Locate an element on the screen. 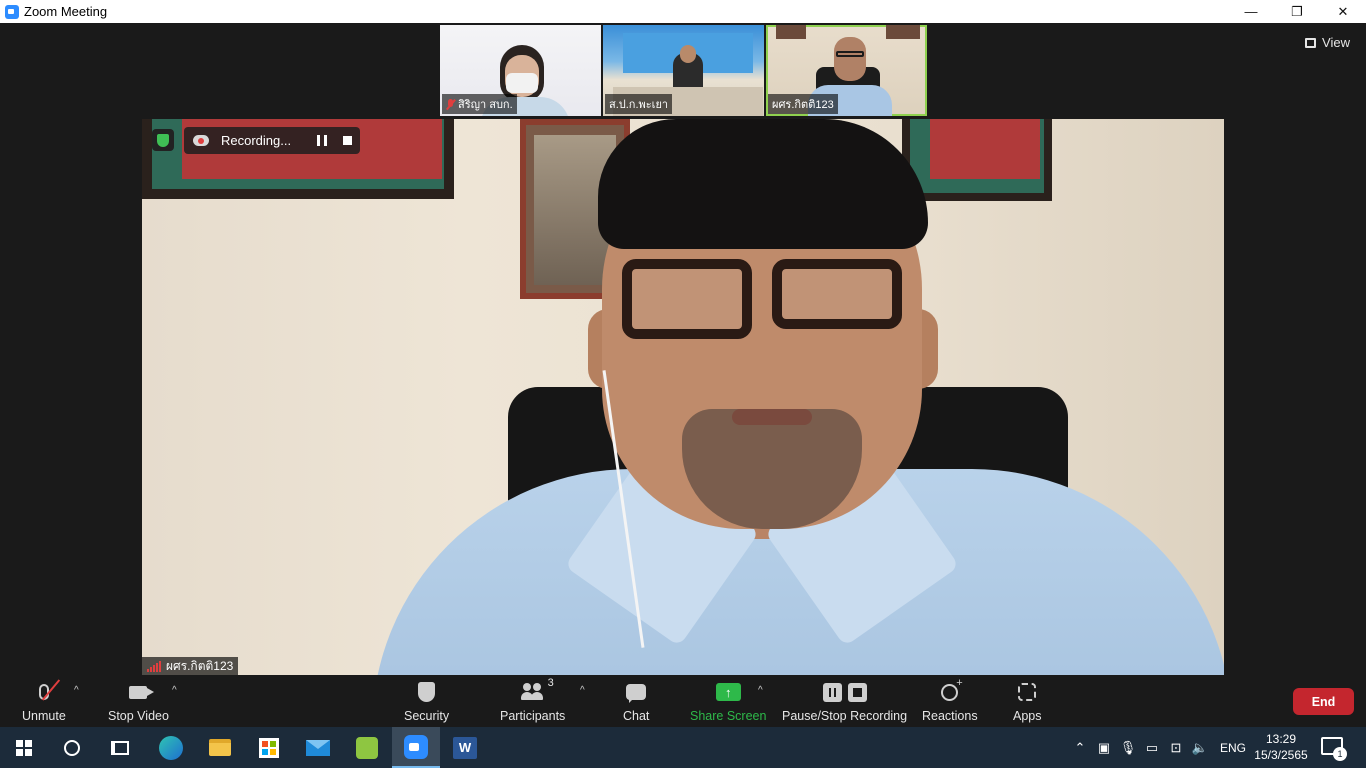 This screenshot has height=768, width=1366. restore-button: ❐ is located at coordinates (1297, 11).